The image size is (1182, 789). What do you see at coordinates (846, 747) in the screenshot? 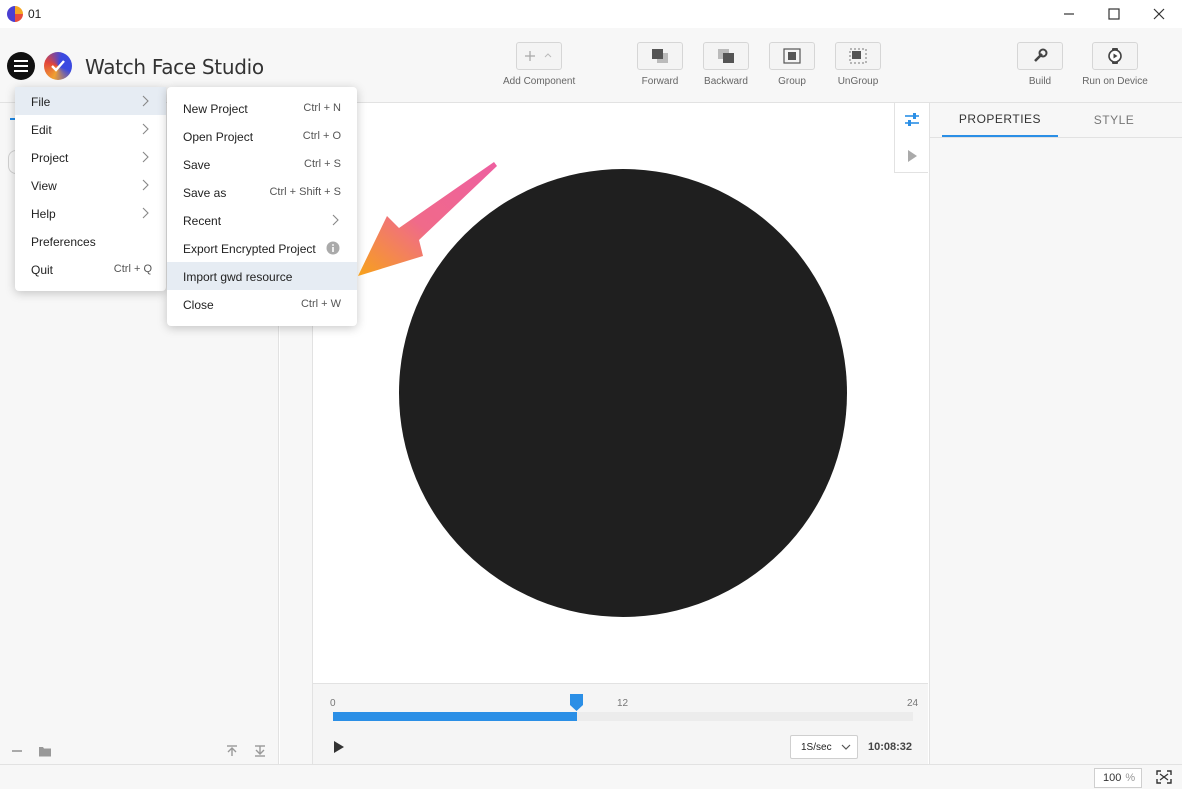
I see `chevron-down-icon` at bounding box center [846, 747].